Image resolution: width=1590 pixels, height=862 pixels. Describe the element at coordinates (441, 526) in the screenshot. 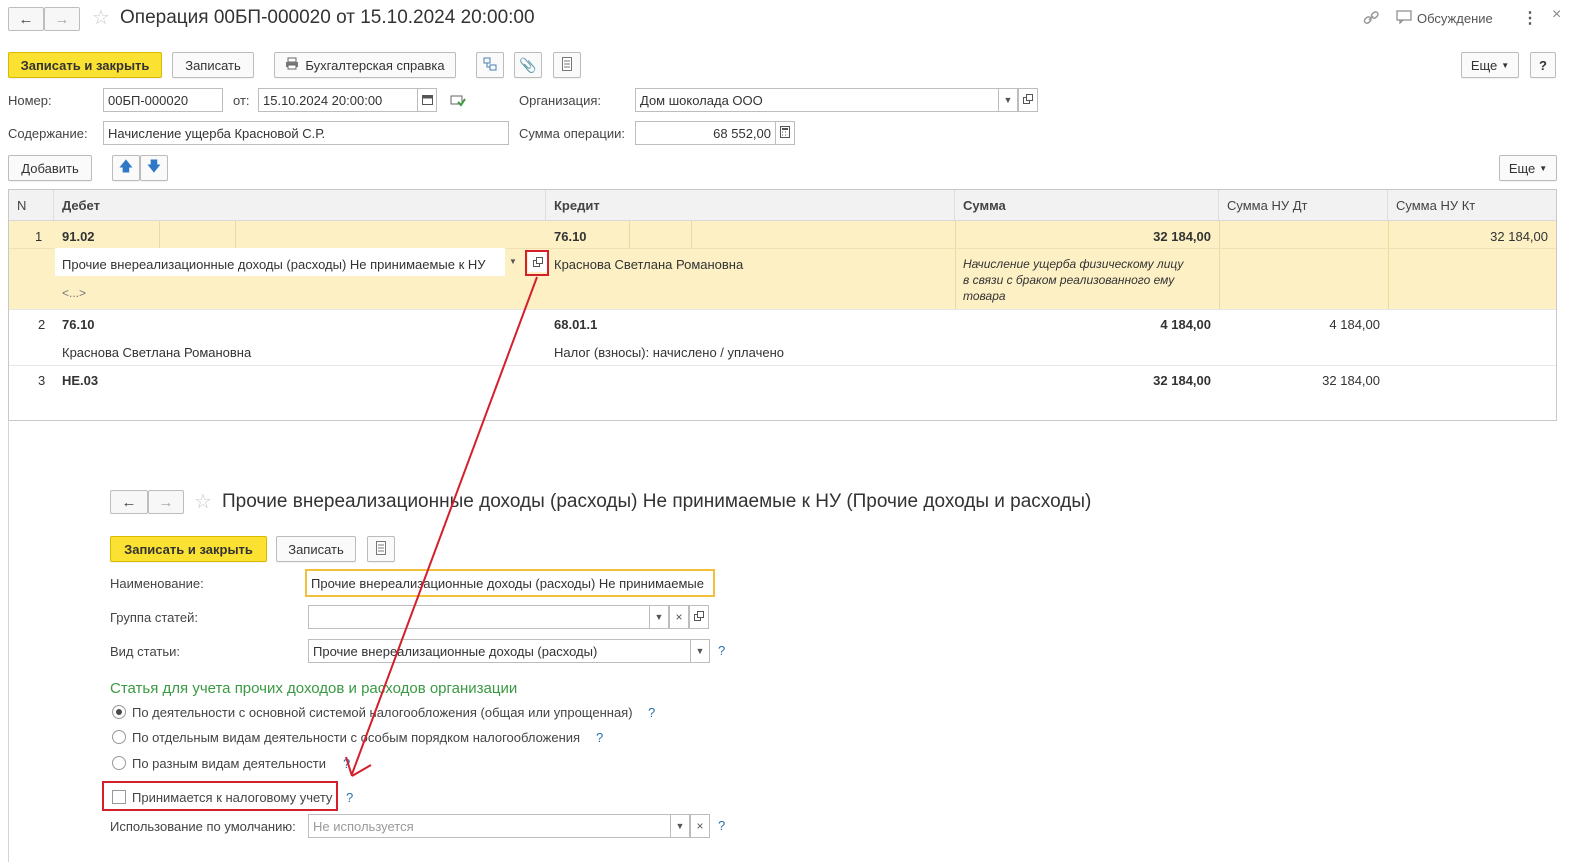

I see `annotation-arrow` at that location.